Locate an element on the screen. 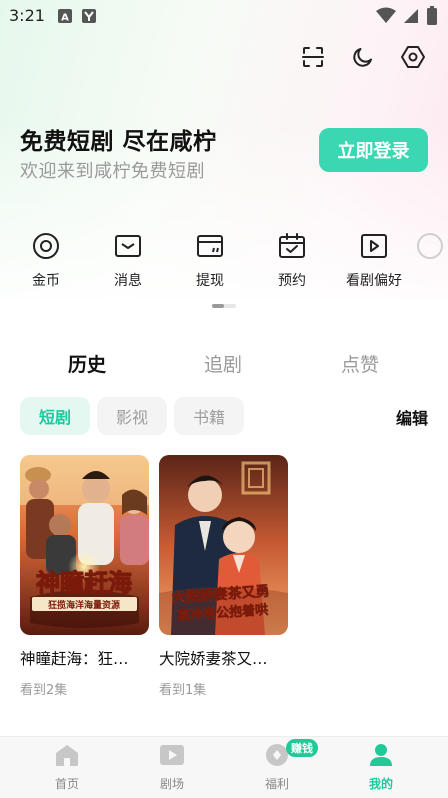 The image size is (448, 798). nav-item-theater: 剧场 is located at coordinates (172, 767).